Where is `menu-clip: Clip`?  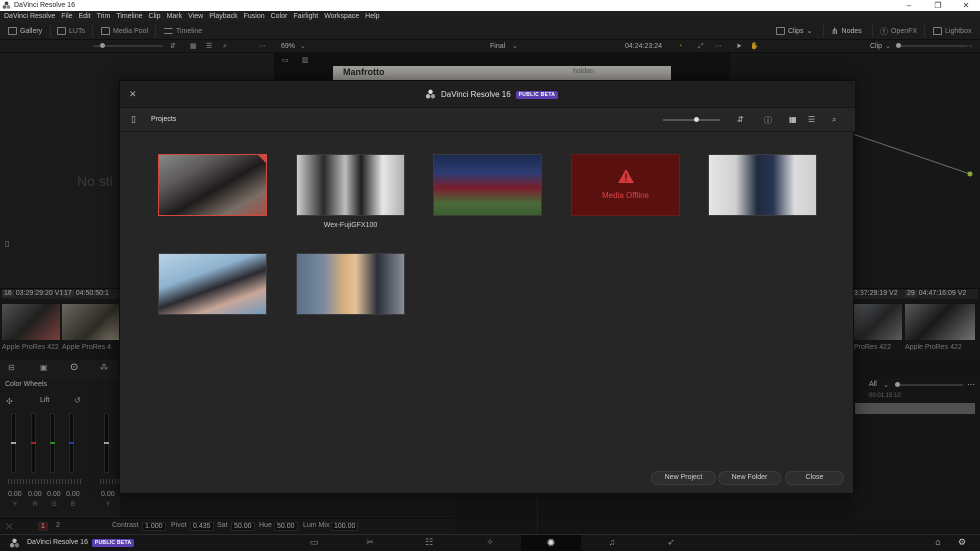 menu-clip: Clip is located at coordinates (155, 16).